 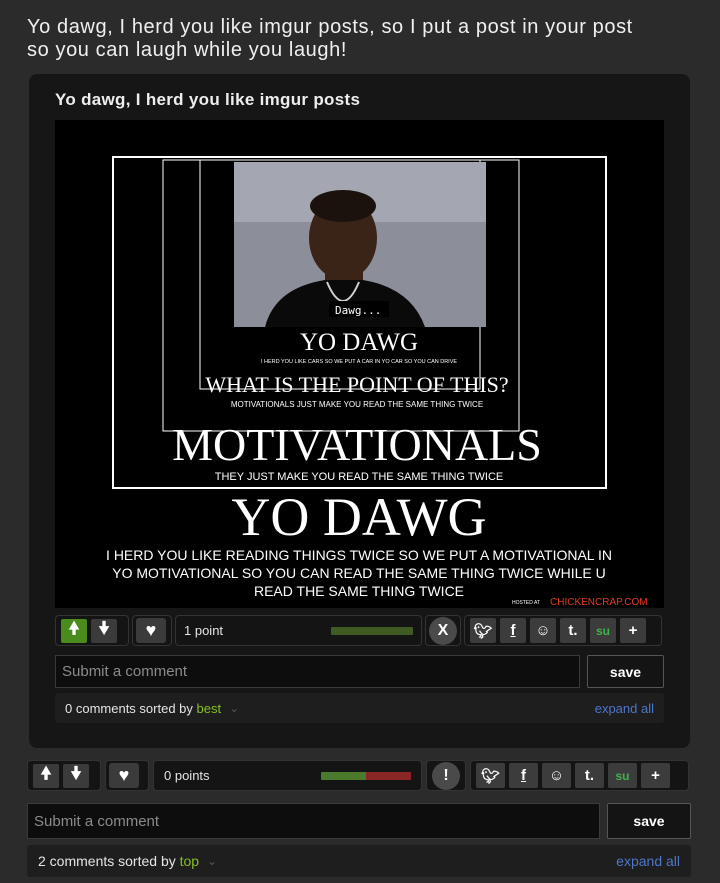 I want to click on embedded-comments-bar: 0 comments sorted by best ⌄ expand all, so click(x=359, y=708).